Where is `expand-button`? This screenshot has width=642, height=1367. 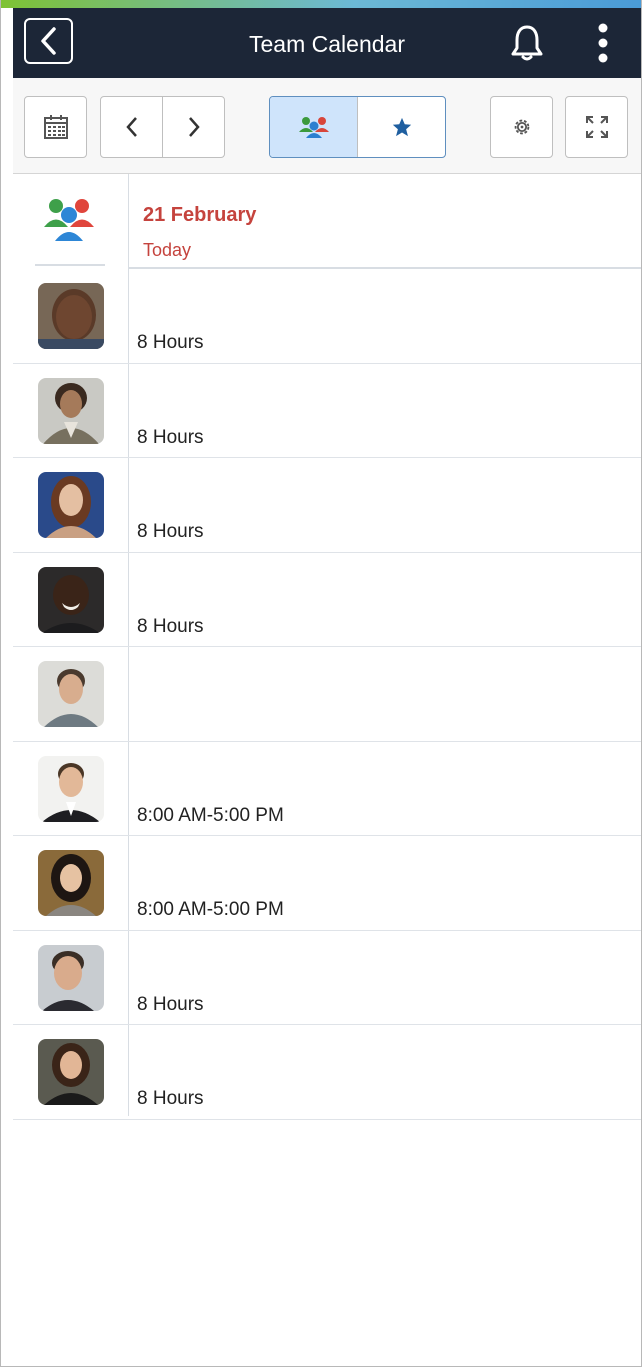 expand-button is located at coordinates (596, 127).